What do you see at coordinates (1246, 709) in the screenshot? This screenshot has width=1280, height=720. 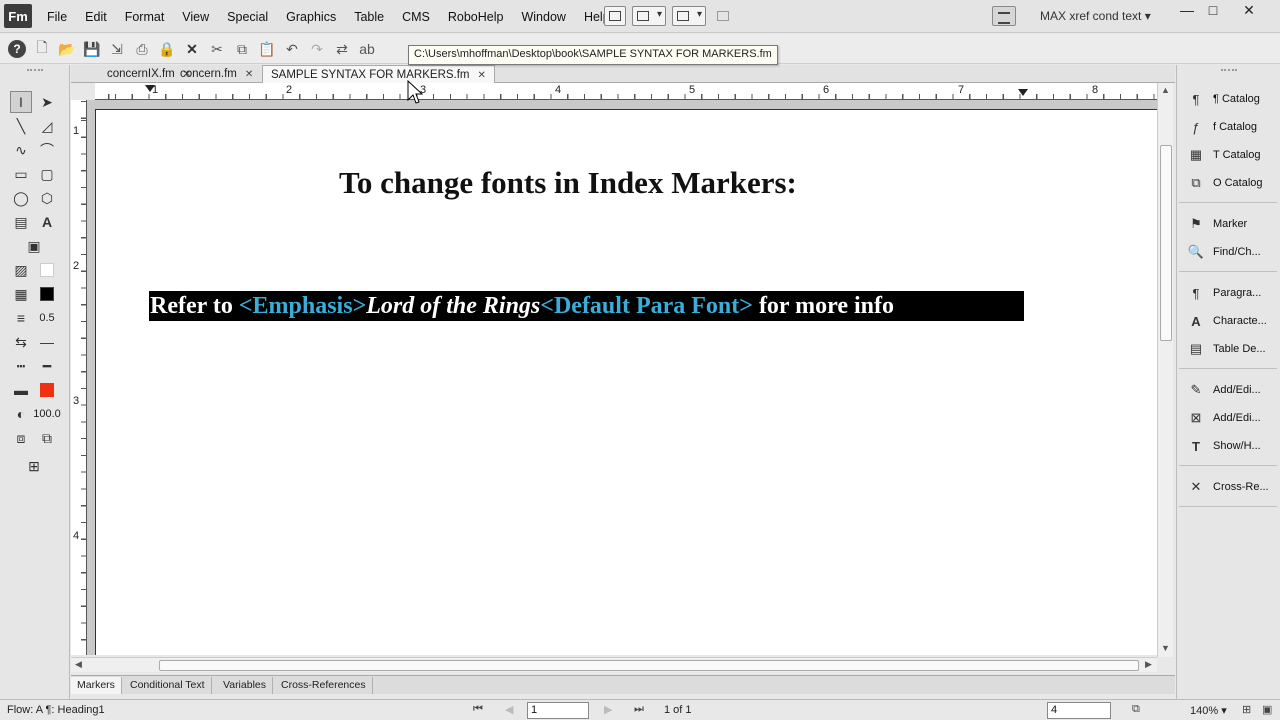 I see `zoom-in-icon: ⊞` at bounding box center [1246, 709].